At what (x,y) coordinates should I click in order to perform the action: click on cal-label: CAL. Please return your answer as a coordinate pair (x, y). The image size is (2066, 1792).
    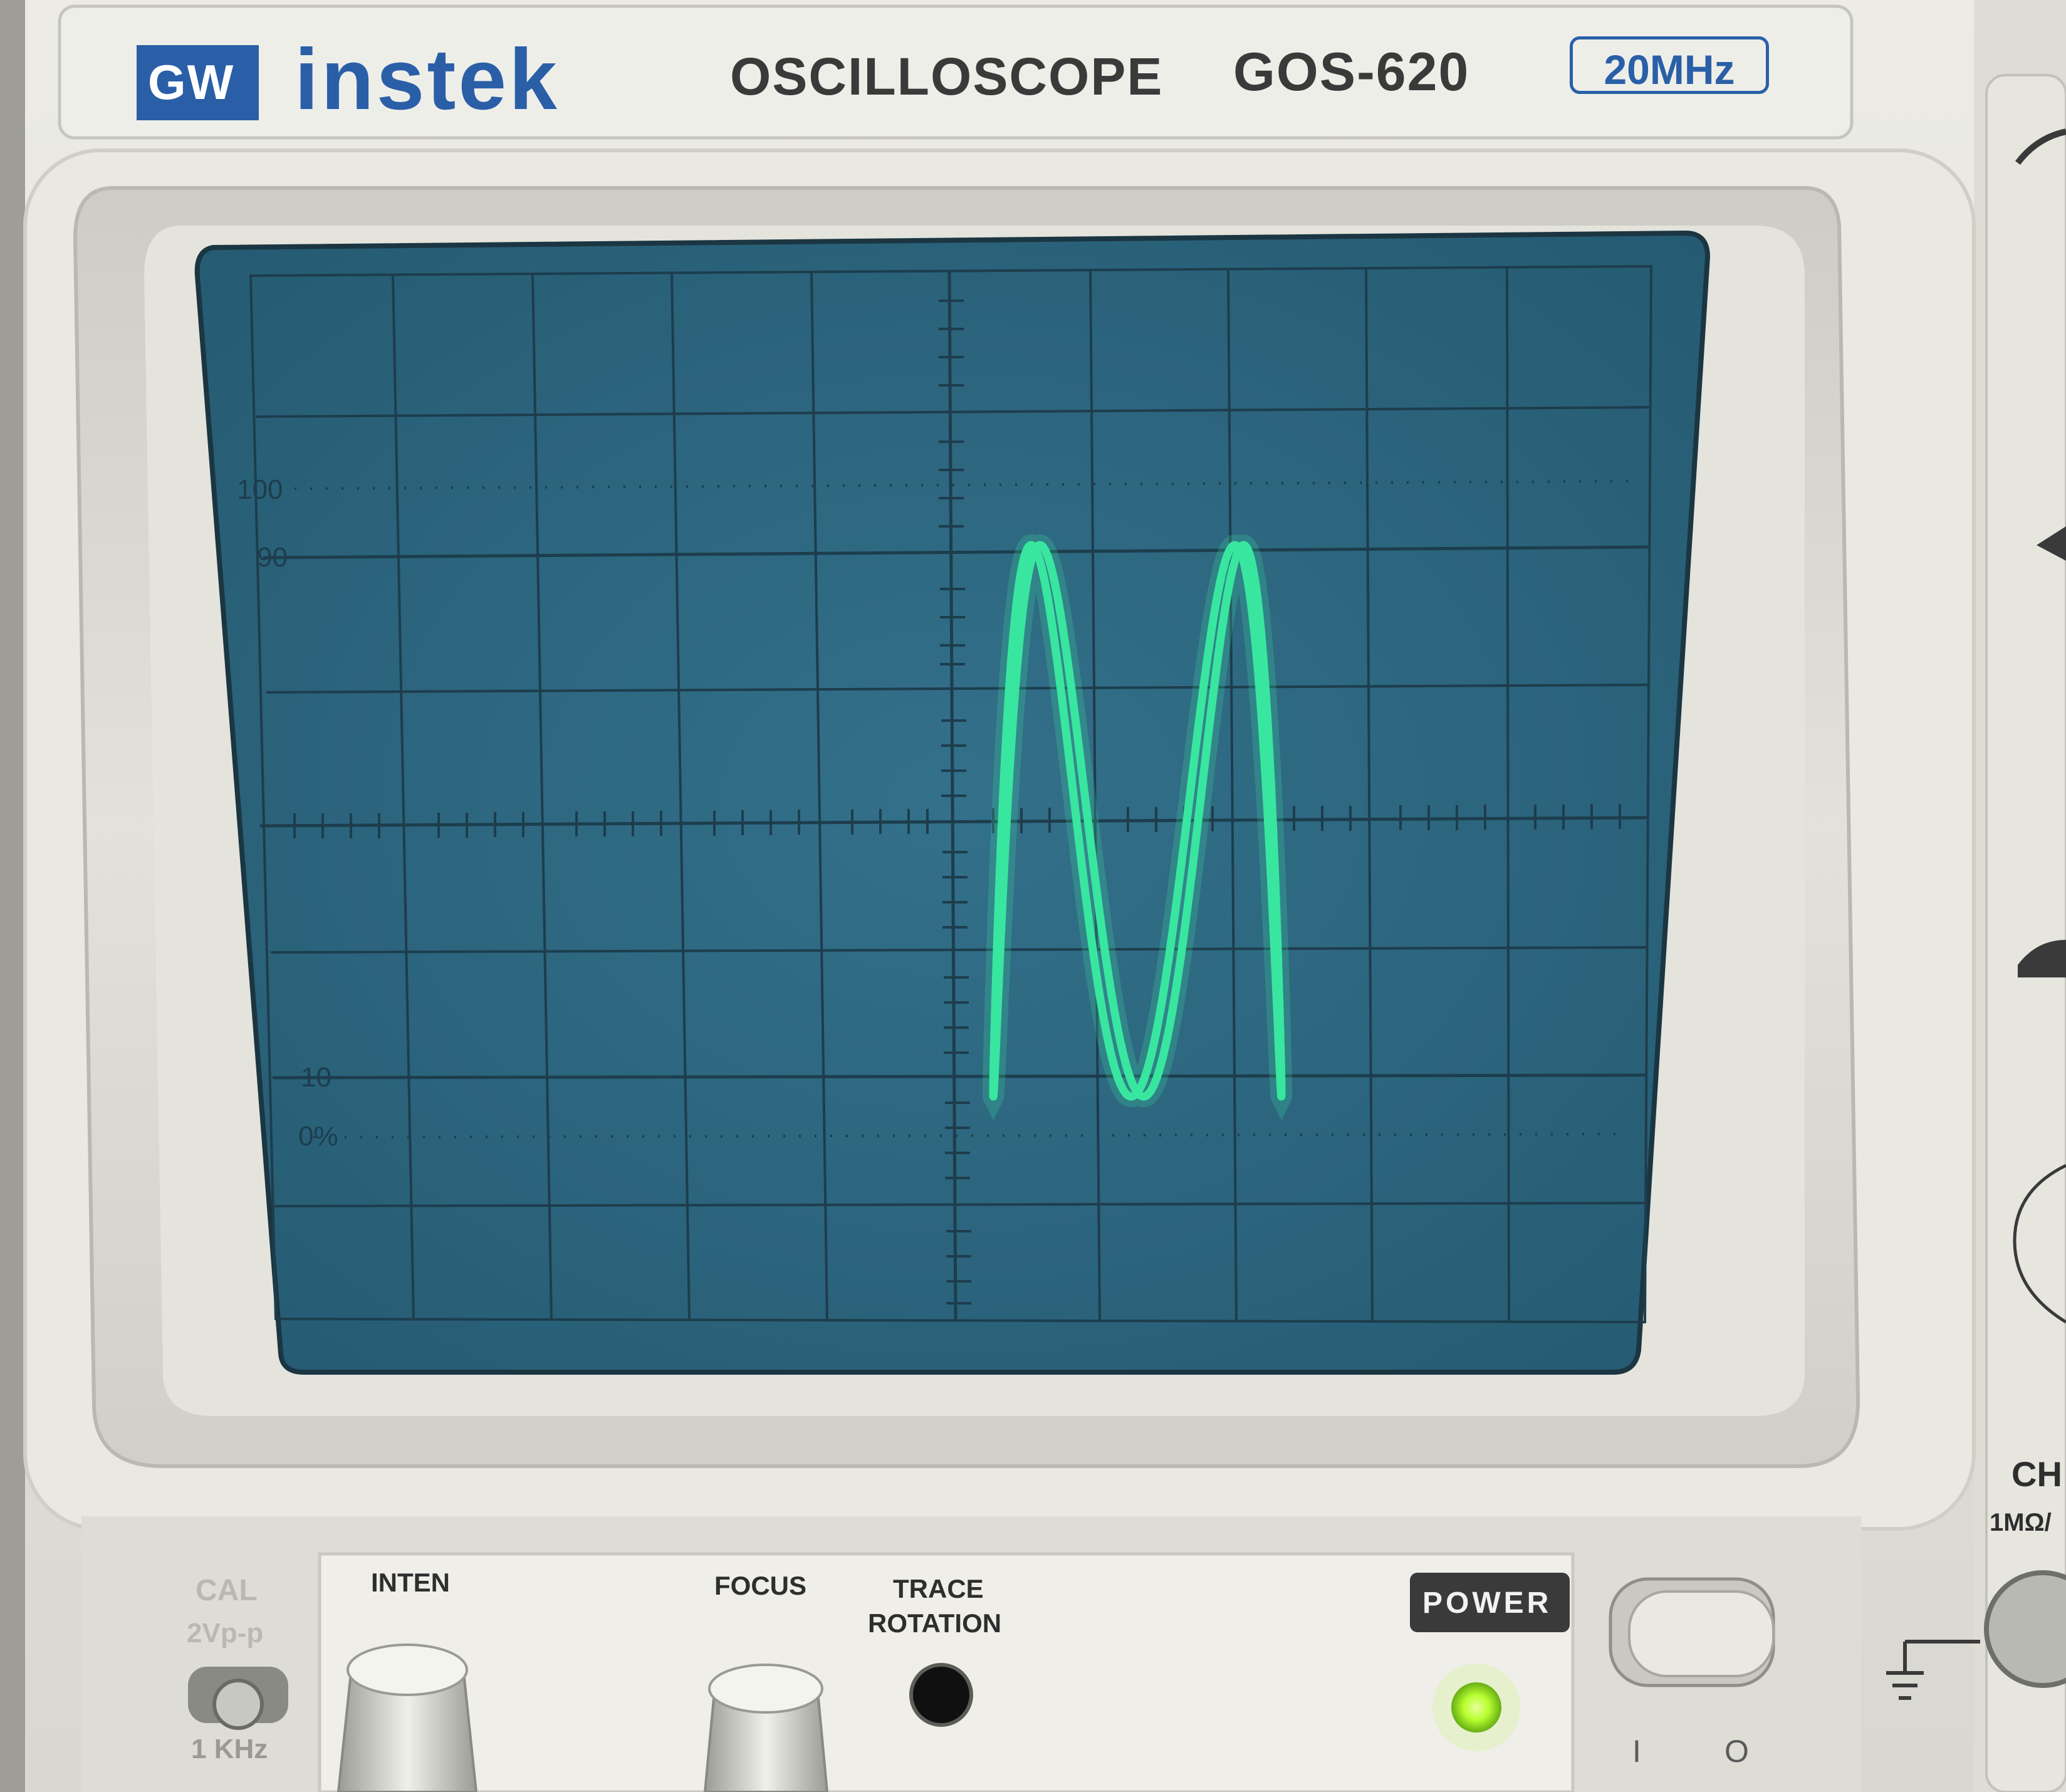
    Looking at the image, I should click on (227, 1591).